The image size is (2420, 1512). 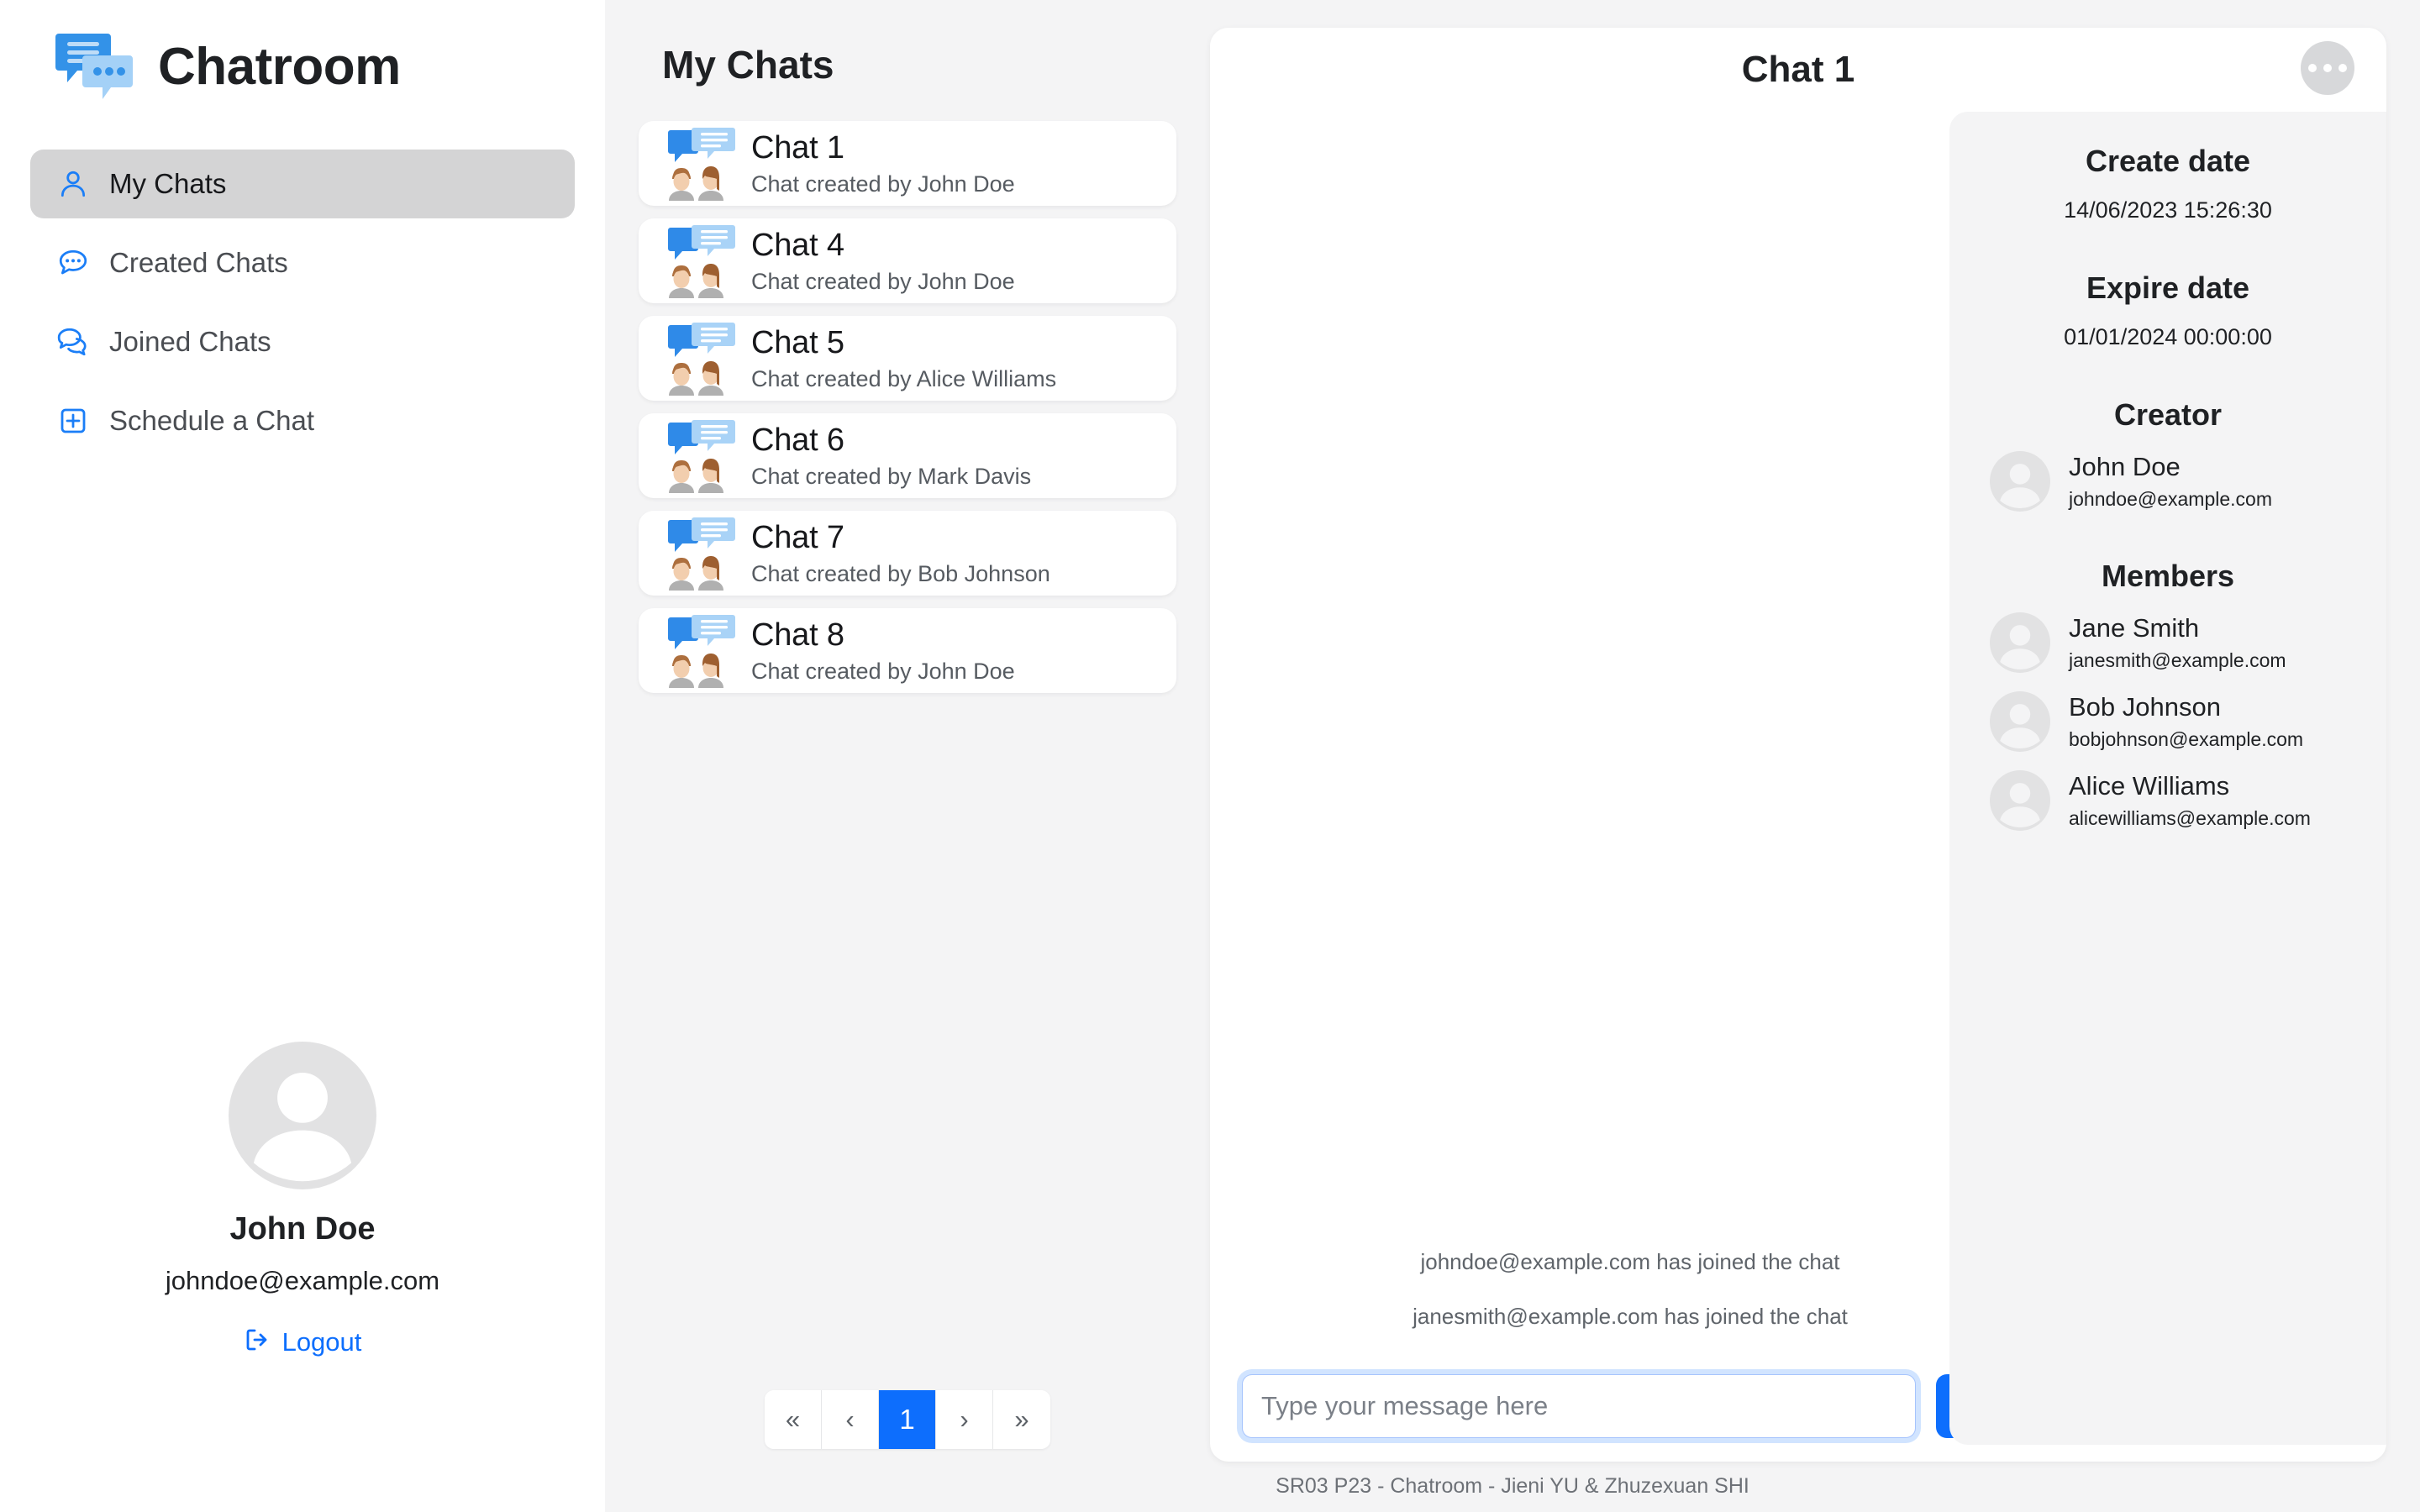 I want to click on chat-list-item: Chat 7 Chat created by Bob Johnson, so click(x=907, y=553).